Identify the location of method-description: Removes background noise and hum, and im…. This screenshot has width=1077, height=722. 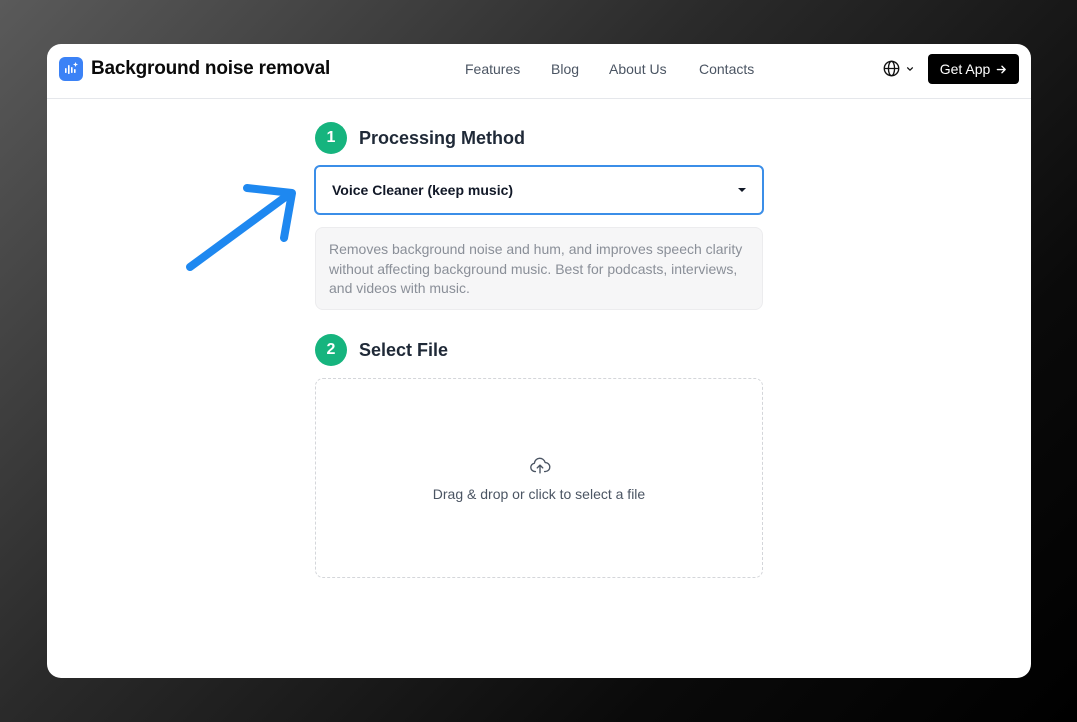
(539, 268).